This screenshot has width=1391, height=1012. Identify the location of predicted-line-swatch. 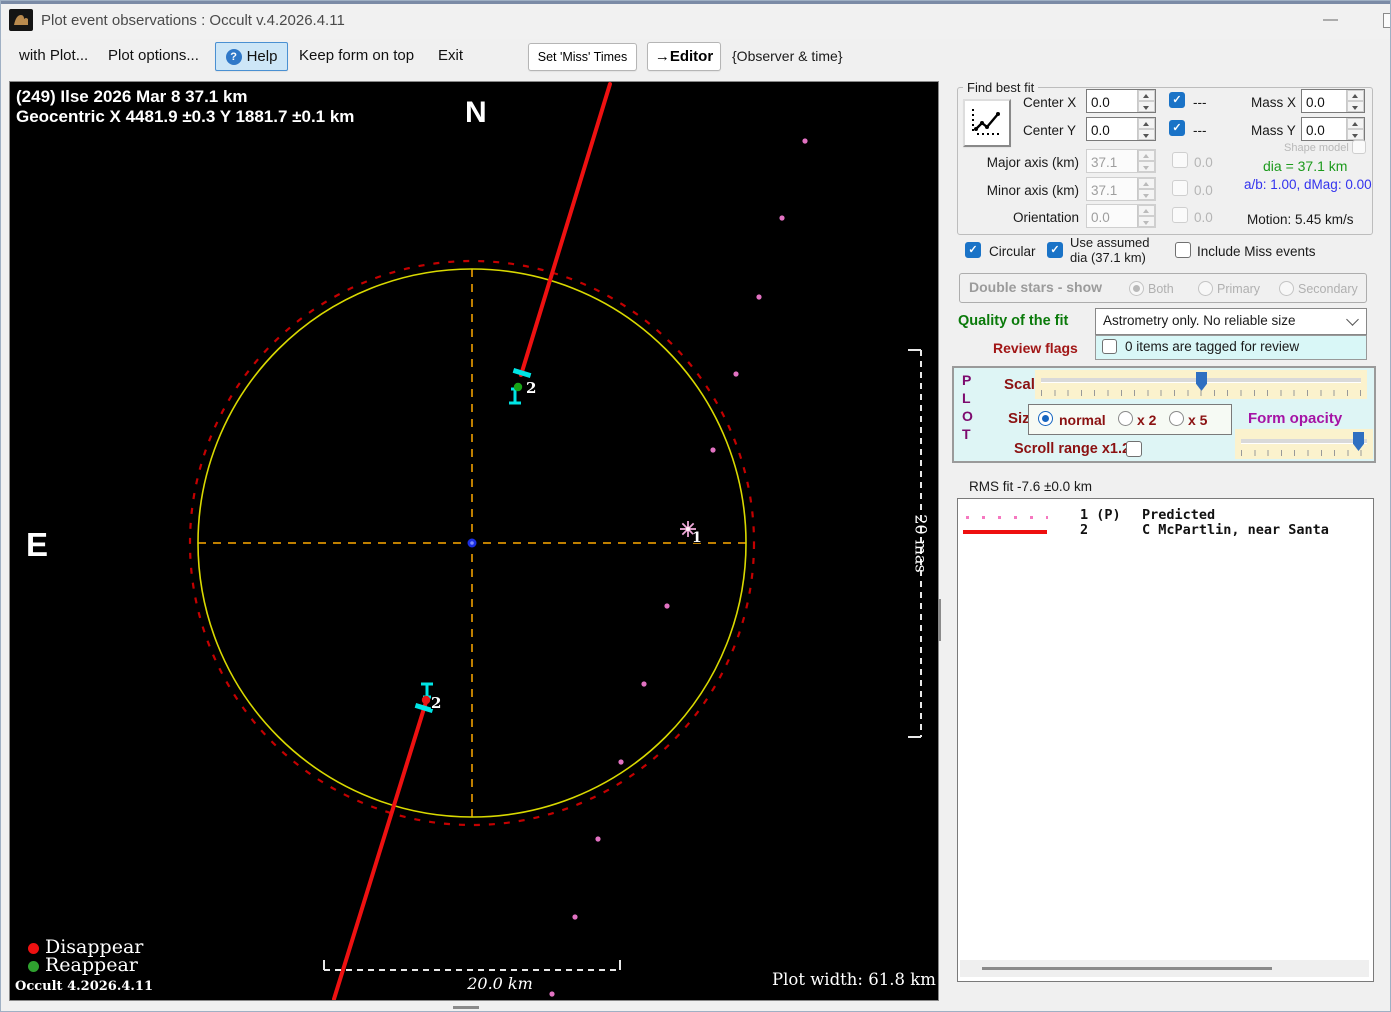
(1007, 517).